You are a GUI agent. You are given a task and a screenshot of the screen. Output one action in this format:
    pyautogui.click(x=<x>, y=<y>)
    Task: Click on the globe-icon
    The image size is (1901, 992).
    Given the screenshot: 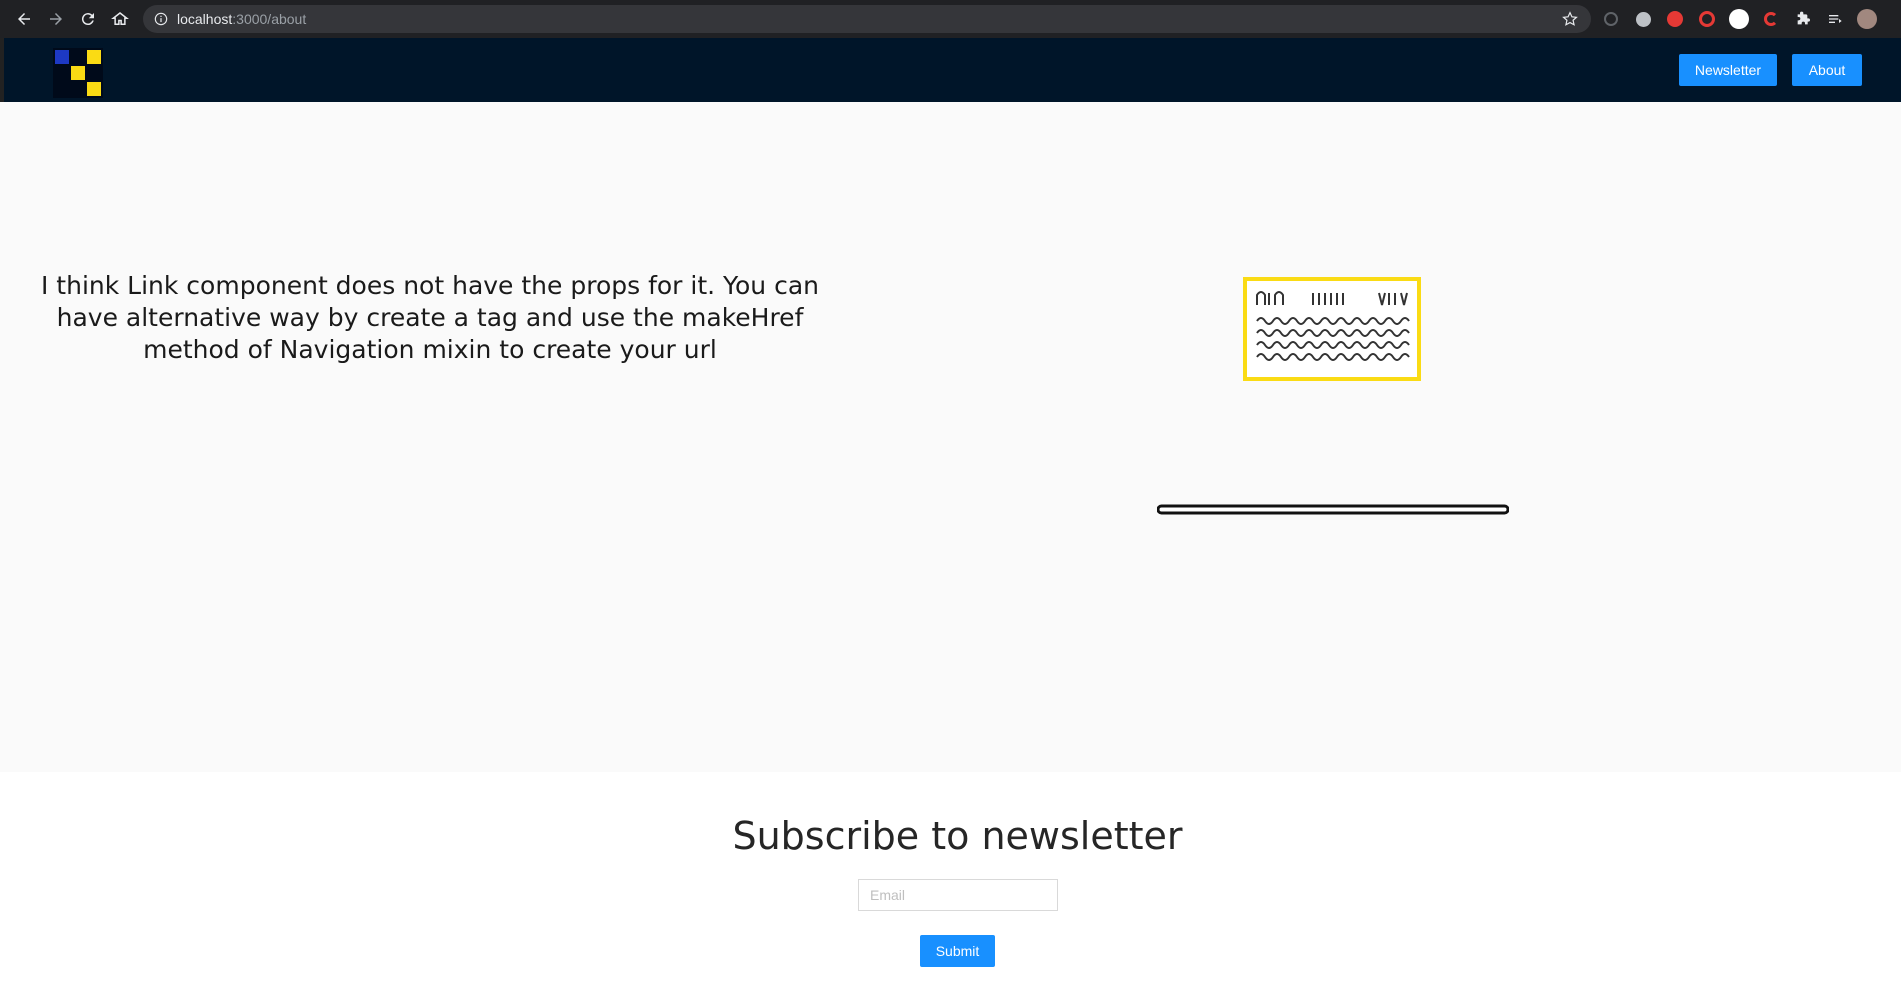 What is the action you would take?
    pyautogui.click(x=1643, y=19)
    